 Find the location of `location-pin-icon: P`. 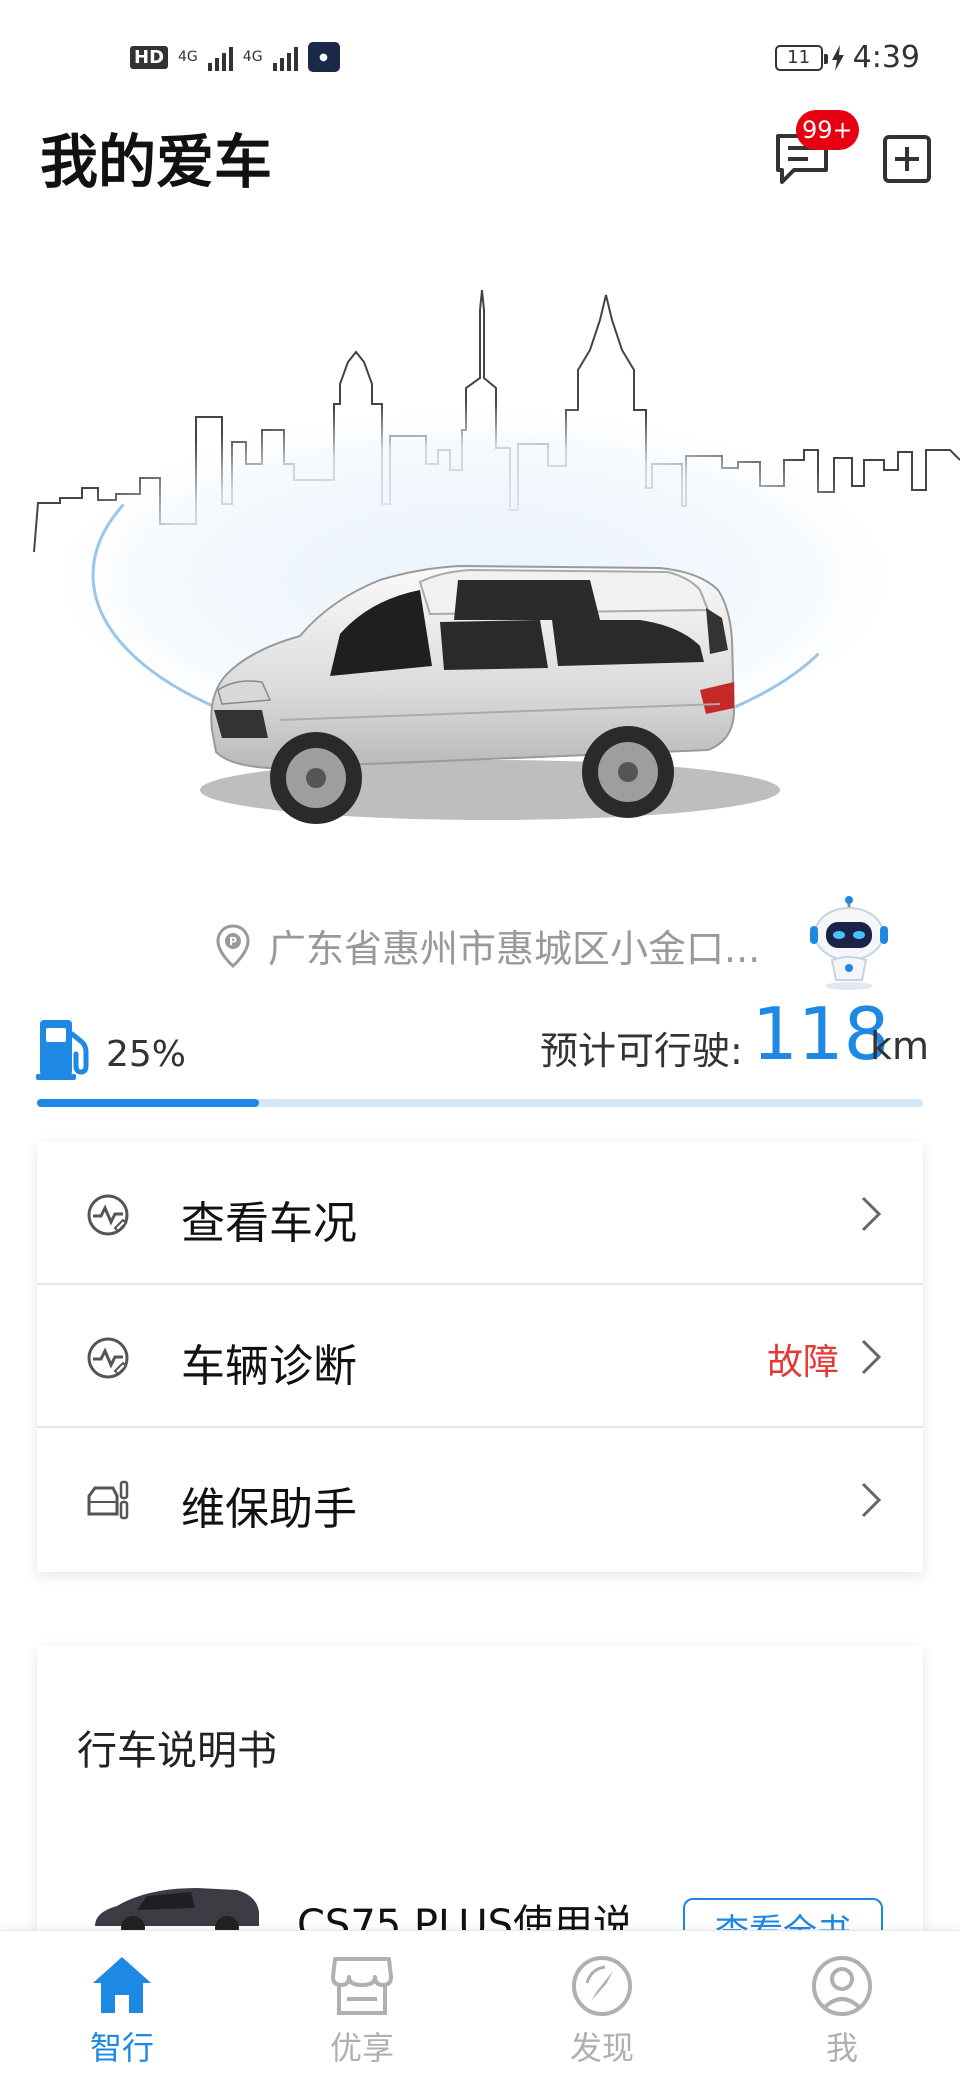

location-pin-icon: P is located at coordinates (233, 945).